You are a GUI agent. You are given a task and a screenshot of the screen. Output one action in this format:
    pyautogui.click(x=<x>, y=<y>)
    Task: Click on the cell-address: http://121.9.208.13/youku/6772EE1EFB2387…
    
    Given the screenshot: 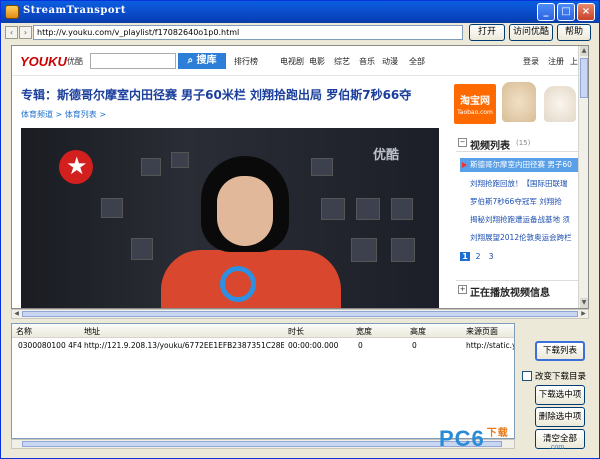 What is the action you would take?
    pyautogui.click(x=184, y=345)
    